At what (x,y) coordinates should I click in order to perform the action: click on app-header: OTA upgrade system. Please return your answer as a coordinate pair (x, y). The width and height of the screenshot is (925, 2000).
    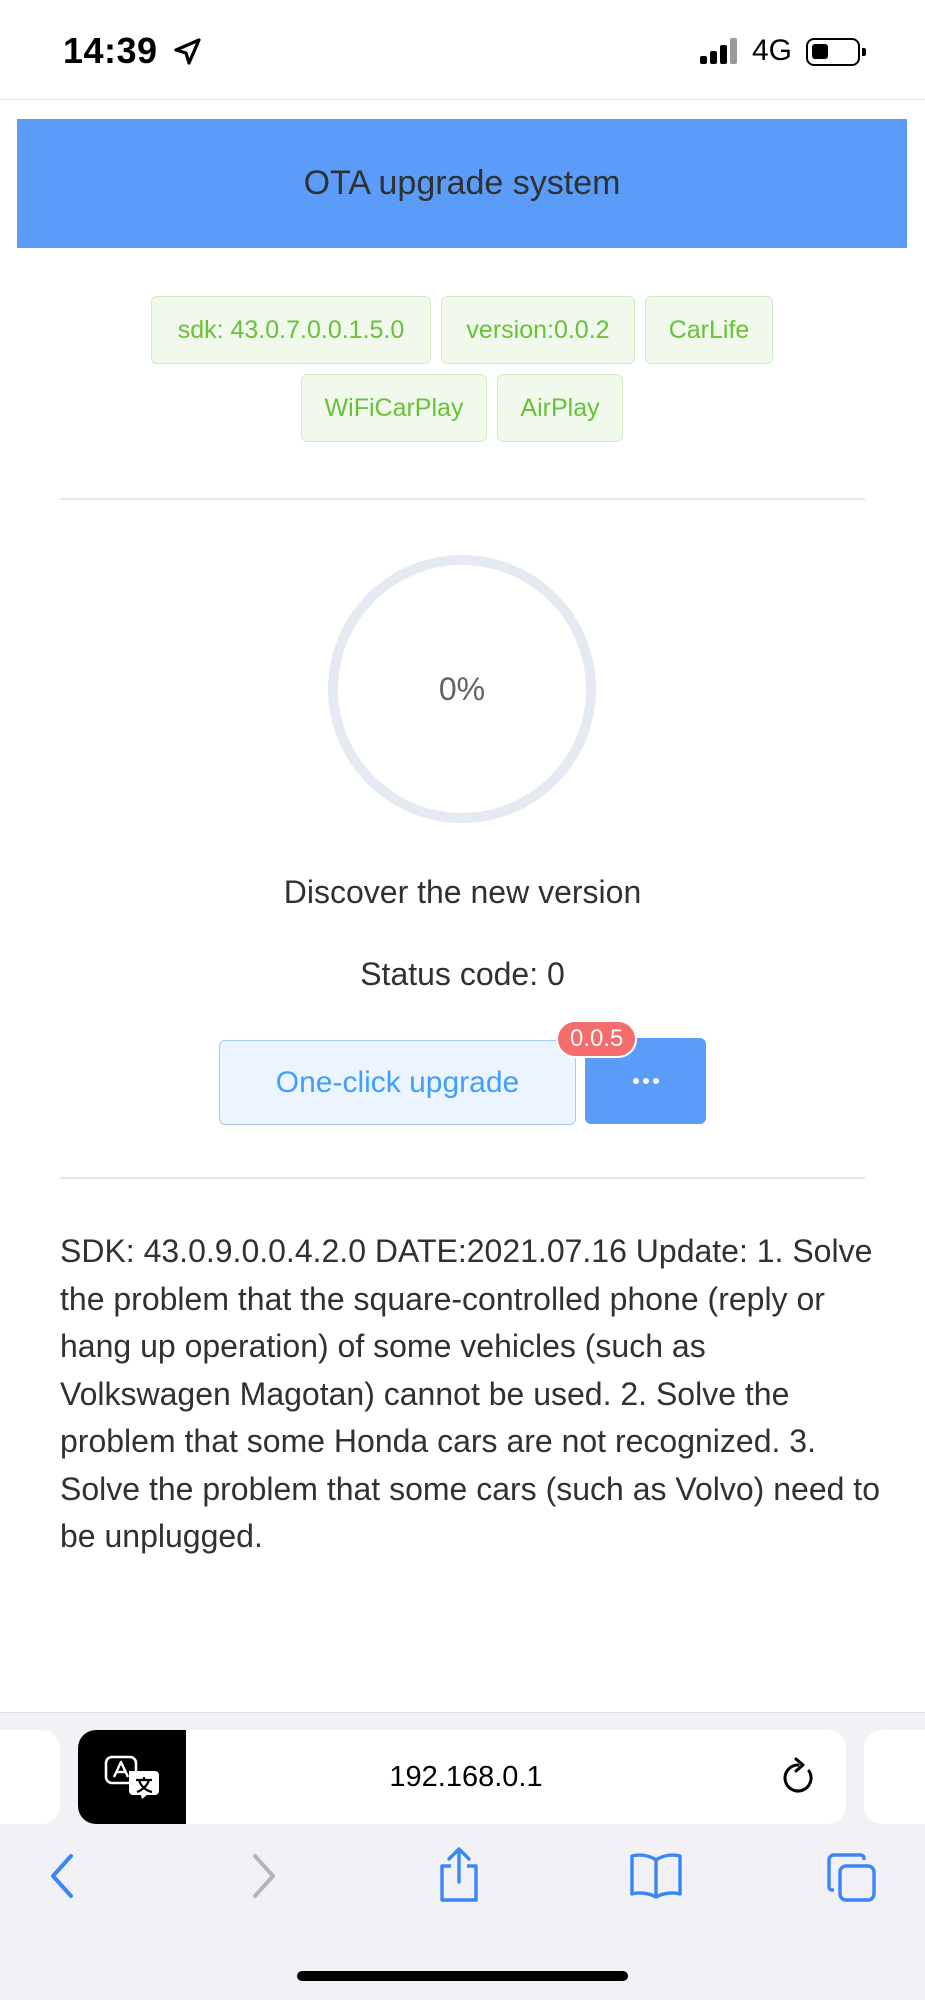
    Looking at the image, I should click on (462, 183).